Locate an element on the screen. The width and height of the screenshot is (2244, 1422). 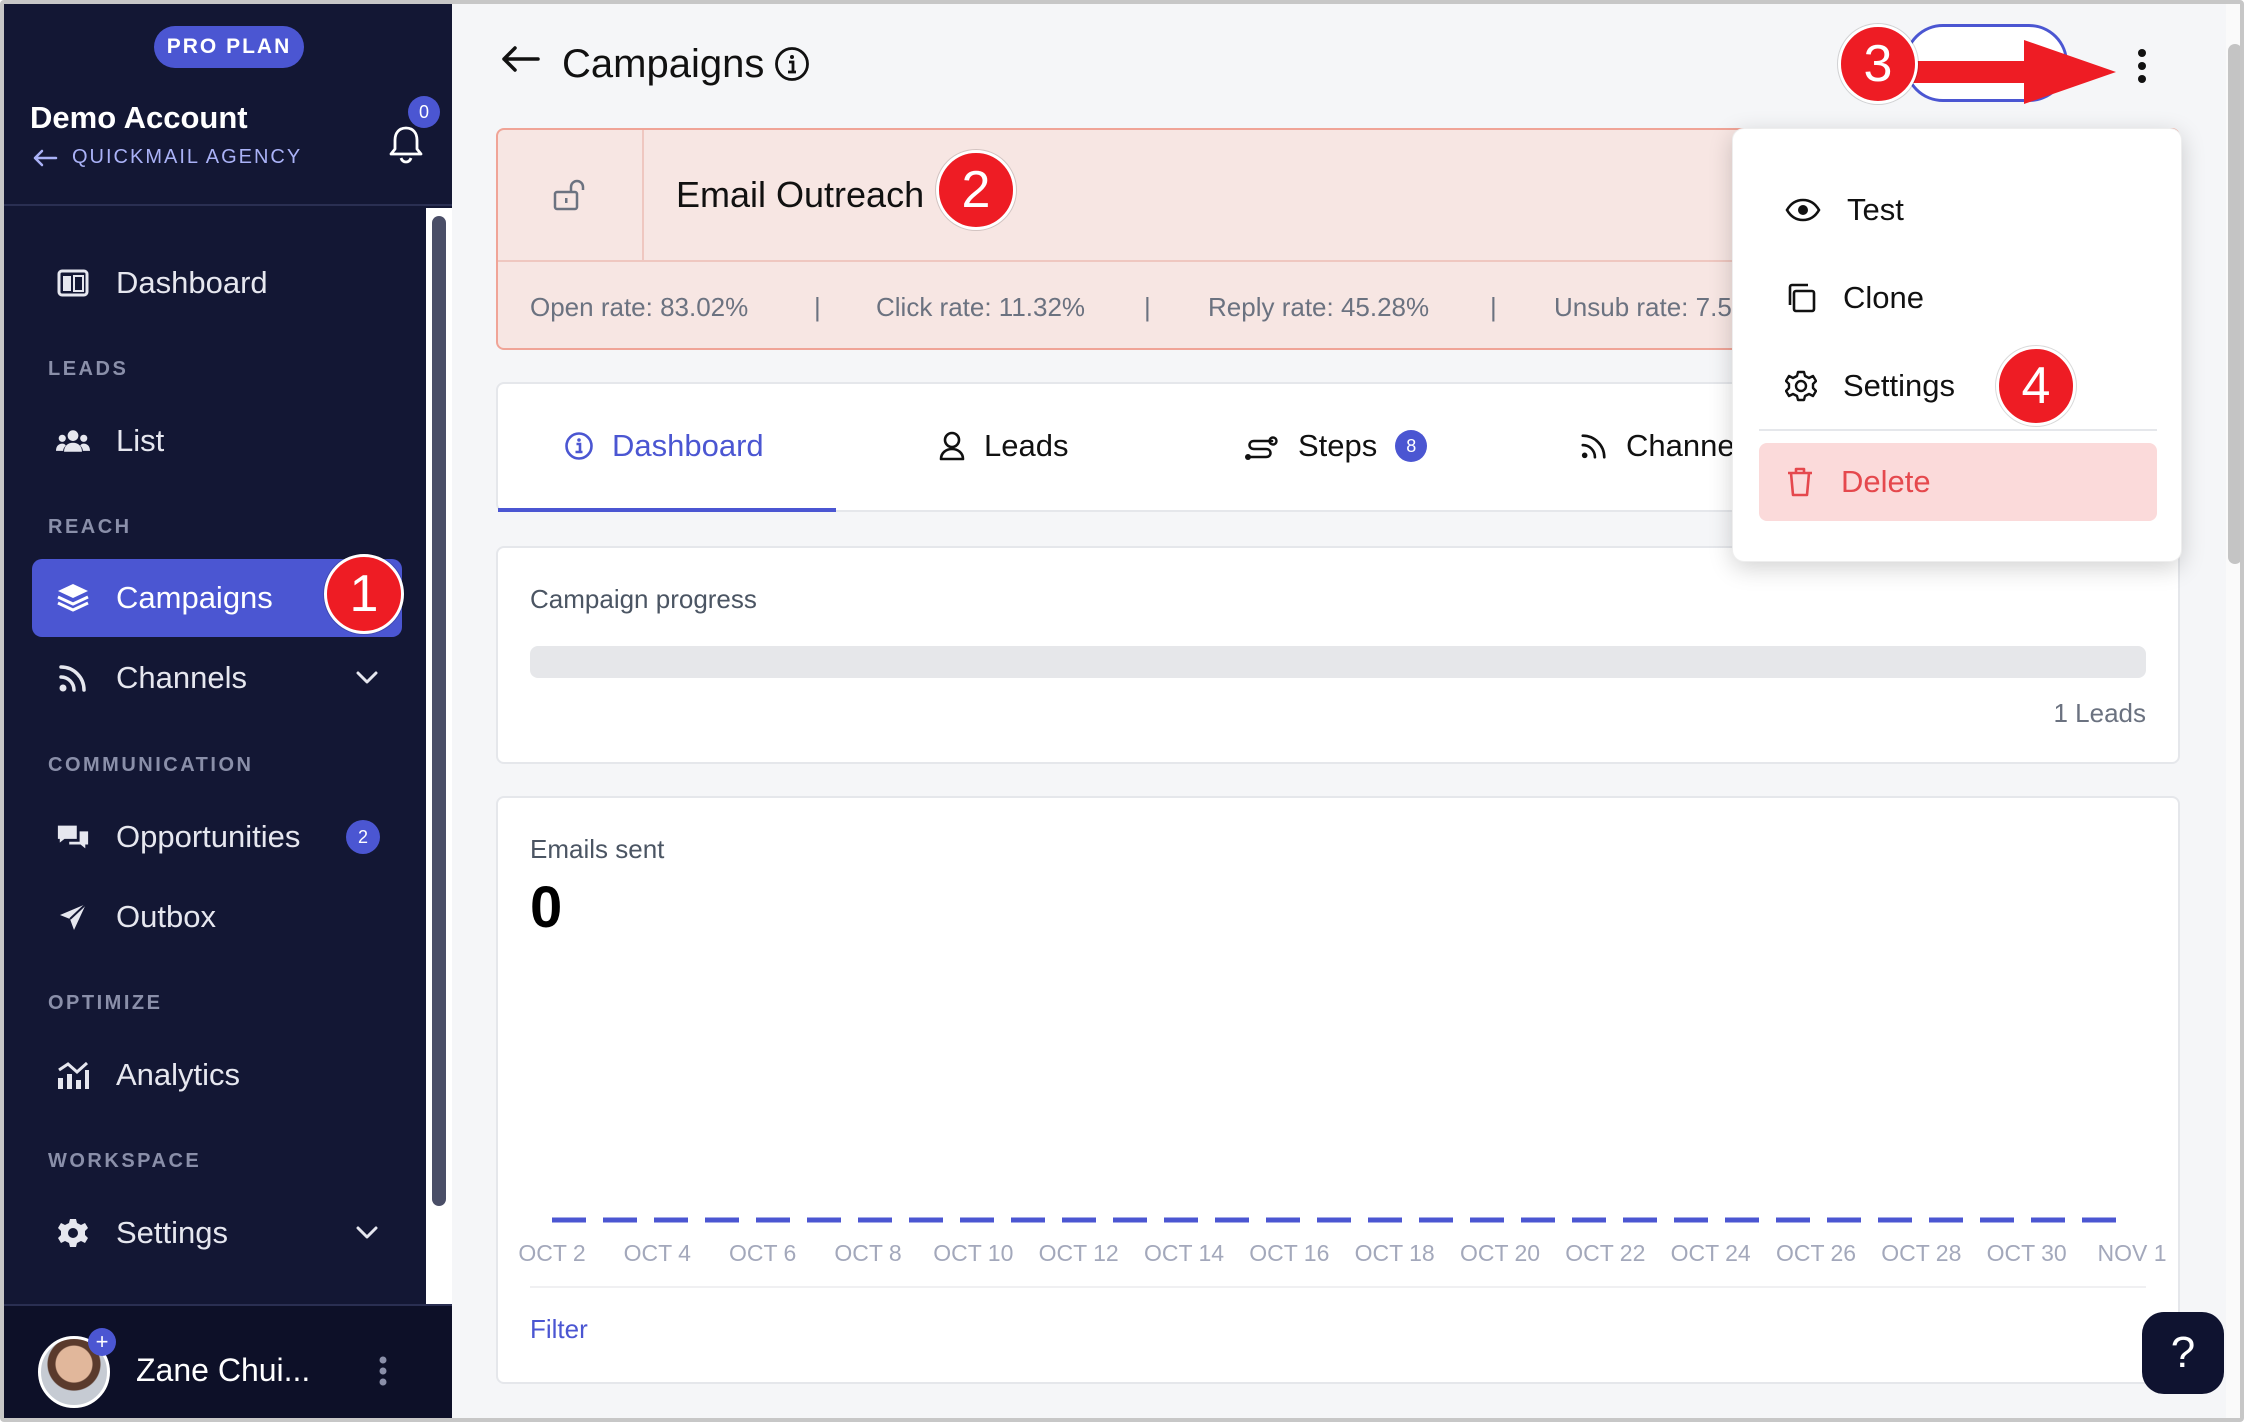
eye-icon is located at coordinates (1803, 210).